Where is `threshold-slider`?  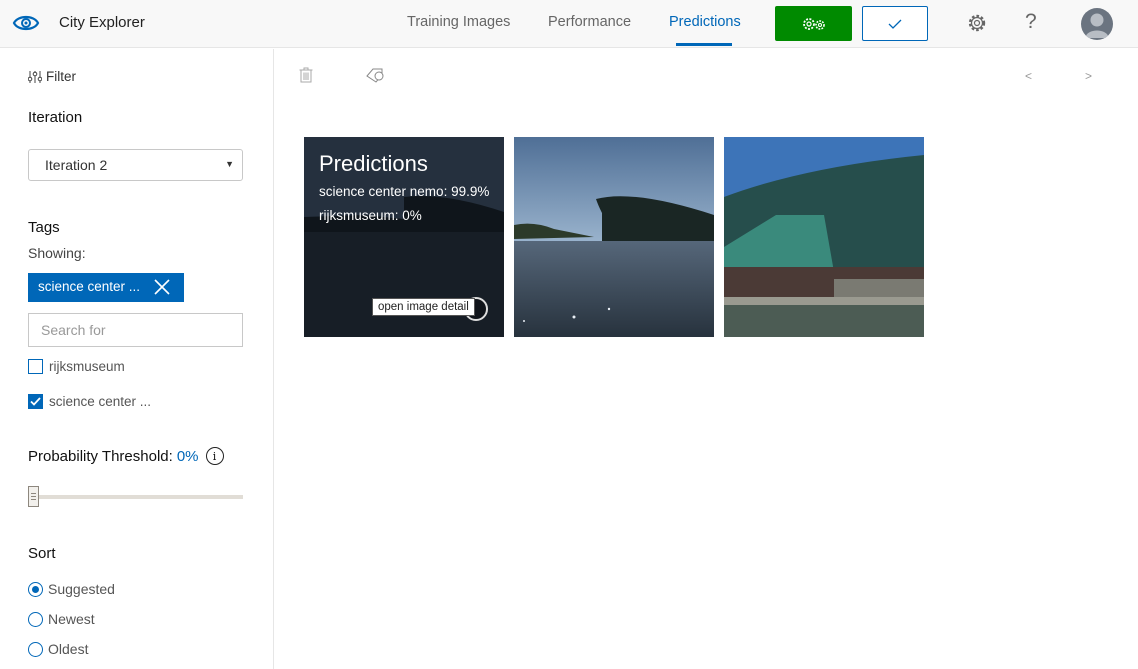 threshold-slider is located at coordinates (135, 497).